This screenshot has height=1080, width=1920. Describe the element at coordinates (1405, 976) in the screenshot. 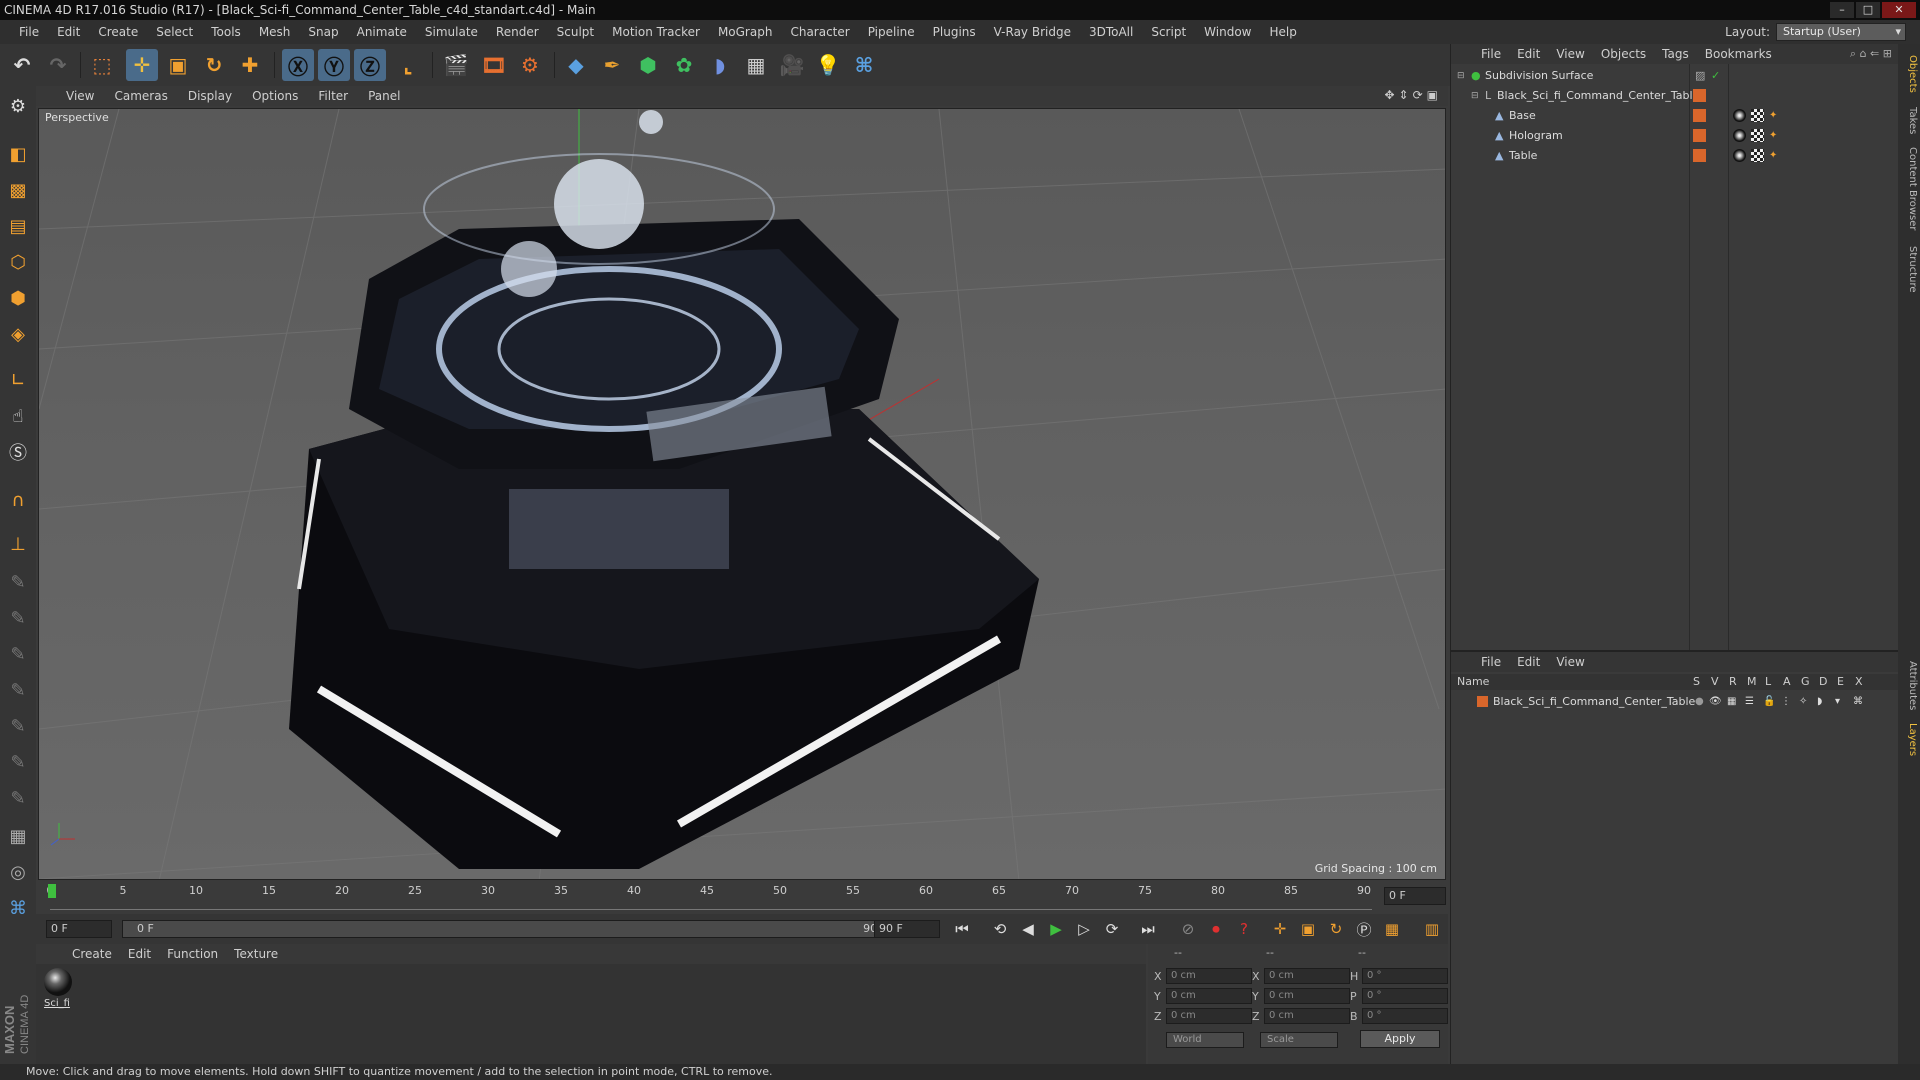

I see `rotation-h-field: 0 °` at that location.